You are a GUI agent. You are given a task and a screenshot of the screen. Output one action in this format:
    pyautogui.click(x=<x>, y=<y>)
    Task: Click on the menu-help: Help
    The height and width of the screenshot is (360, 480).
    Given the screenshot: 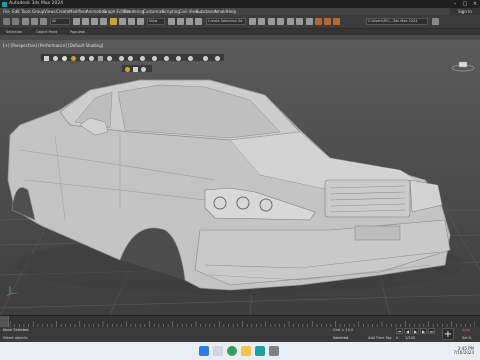 What is the action you would take?
    pyautogui.click(x=231, y=11)
    